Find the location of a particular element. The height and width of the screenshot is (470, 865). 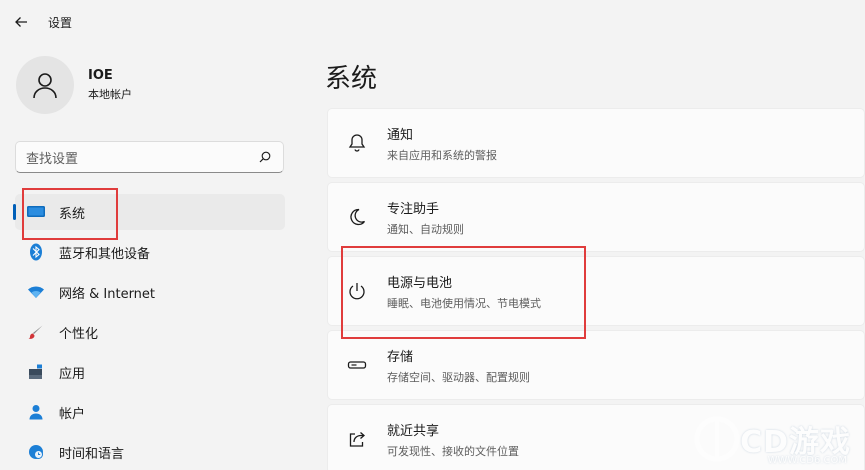

card-title: 就近共享 is located at coordinates (413, 431).